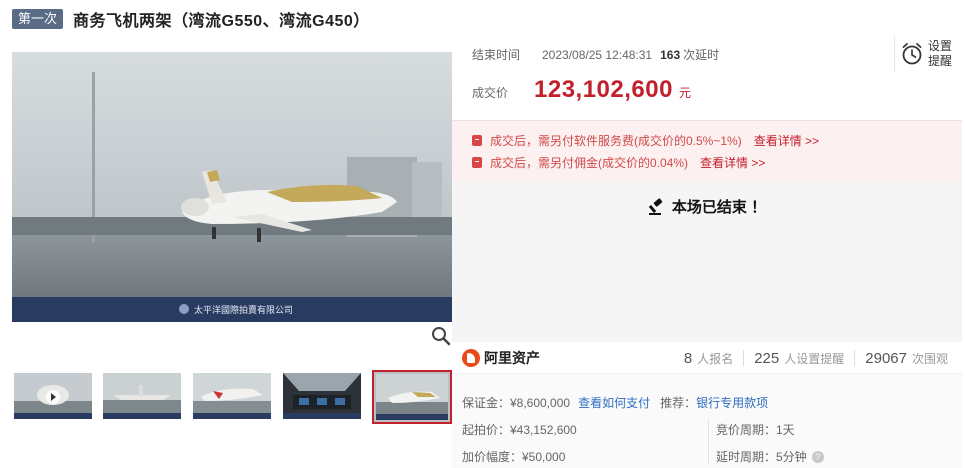  I want to click on bank-payment-link: 银行专用款项, so click(732, 402).